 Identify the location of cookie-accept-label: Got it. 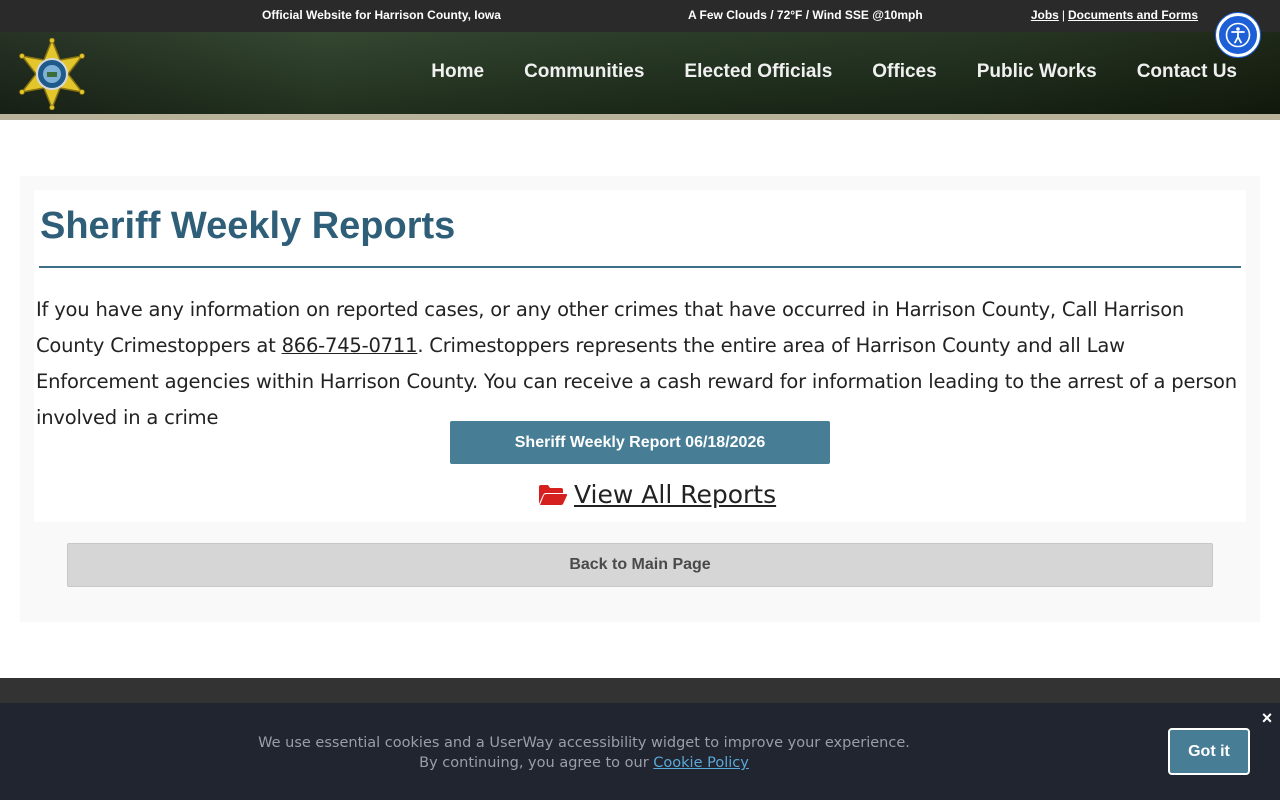
(1209, 751).